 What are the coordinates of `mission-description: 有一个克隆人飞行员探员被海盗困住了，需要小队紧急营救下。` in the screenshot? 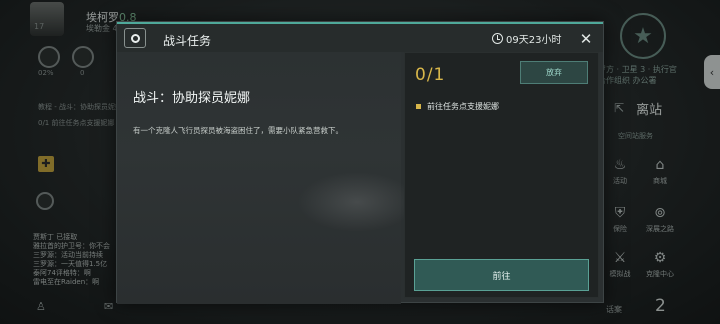 It's located at (238, 130).